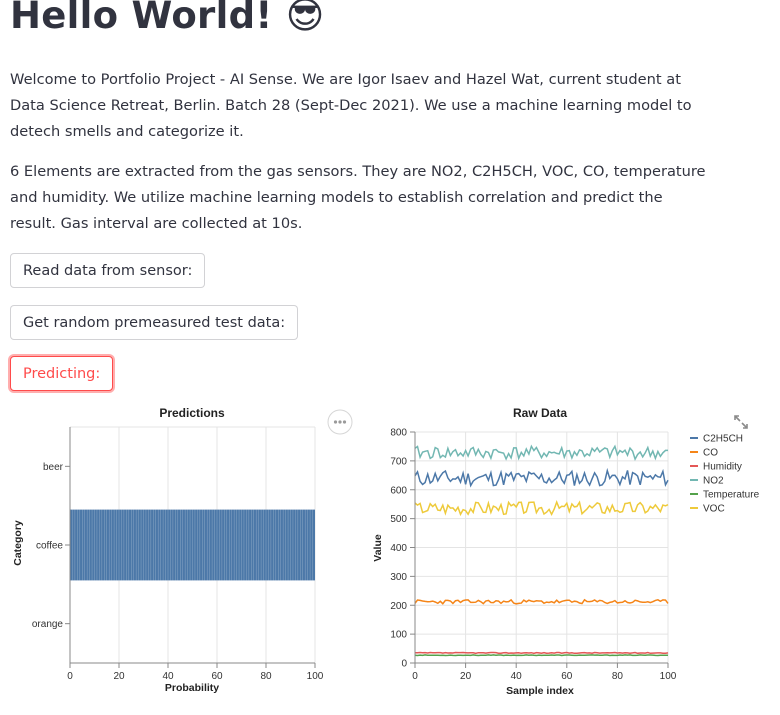  Describe the element at coordinates (154, 322) in the screenshot. I see `random-test-data-button: Get random premeasured test data:` at that location.